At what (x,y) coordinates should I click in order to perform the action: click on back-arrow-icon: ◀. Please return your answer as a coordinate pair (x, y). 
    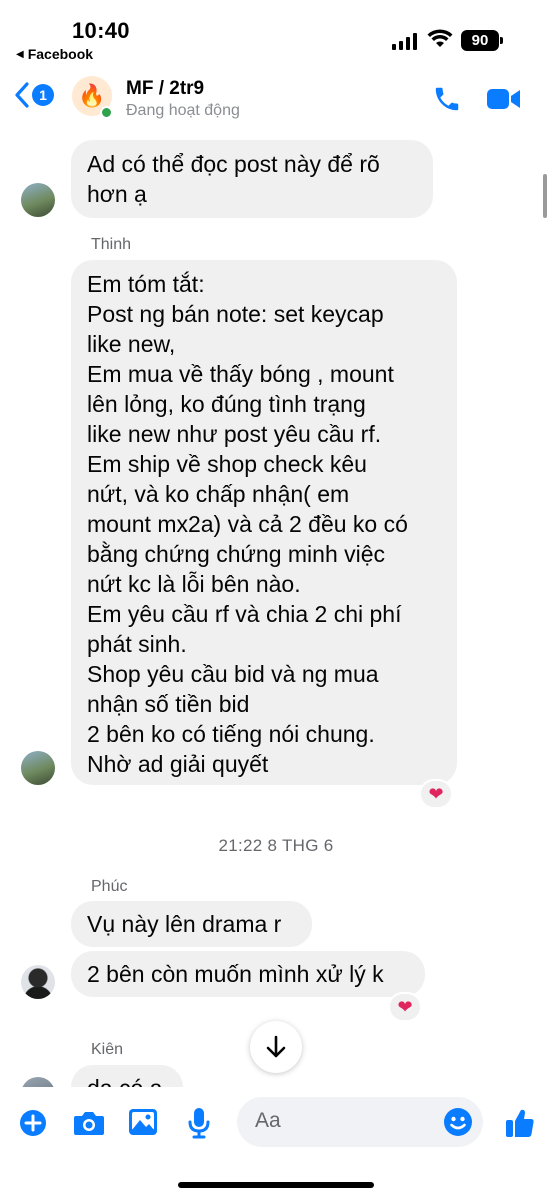
    Looking at the image, I should click on (20, 54).